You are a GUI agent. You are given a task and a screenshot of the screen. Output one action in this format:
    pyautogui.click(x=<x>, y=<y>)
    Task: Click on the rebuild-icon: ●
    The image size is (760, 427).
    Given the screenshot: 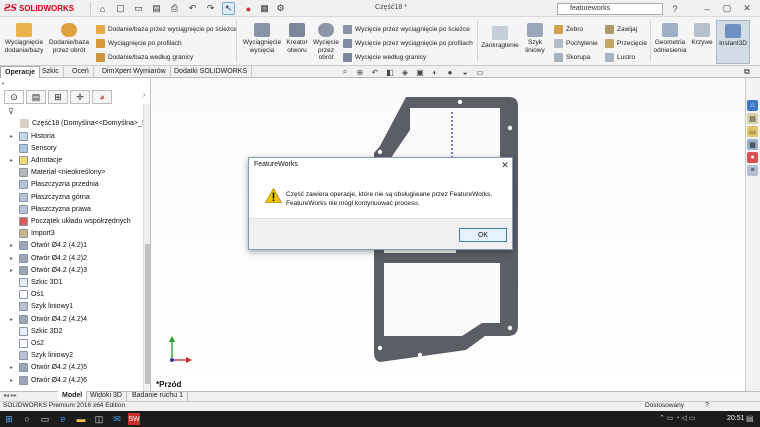 What is the action you would take?
    pyautogui.click(x=248, y=8)
    